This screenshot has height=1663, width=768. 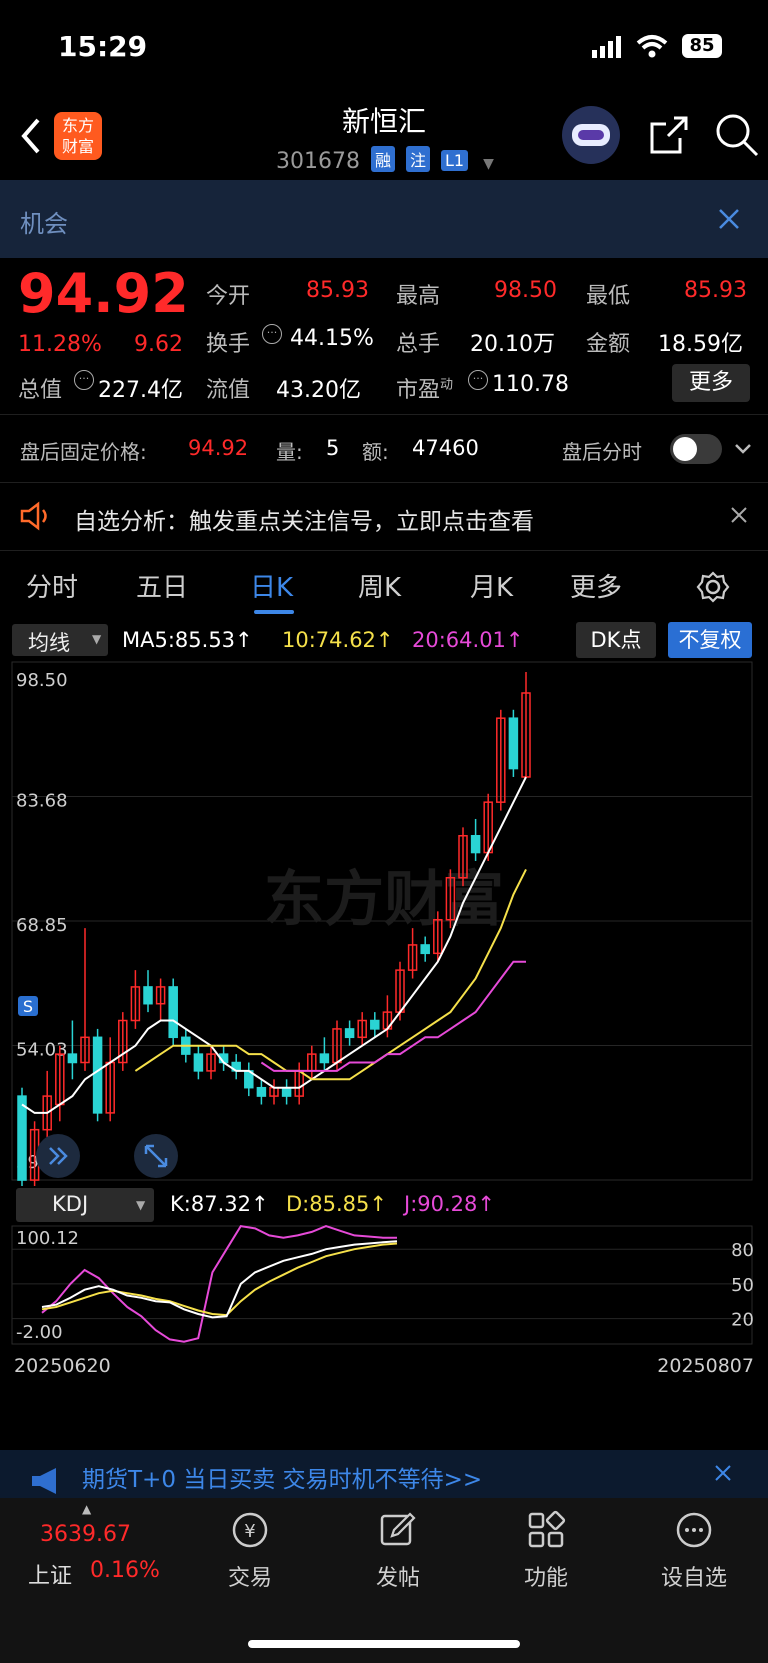 What do you see at coordinates (669, 135) in the screenshot?
I see `share-icon` at bounding box center [669, 135].